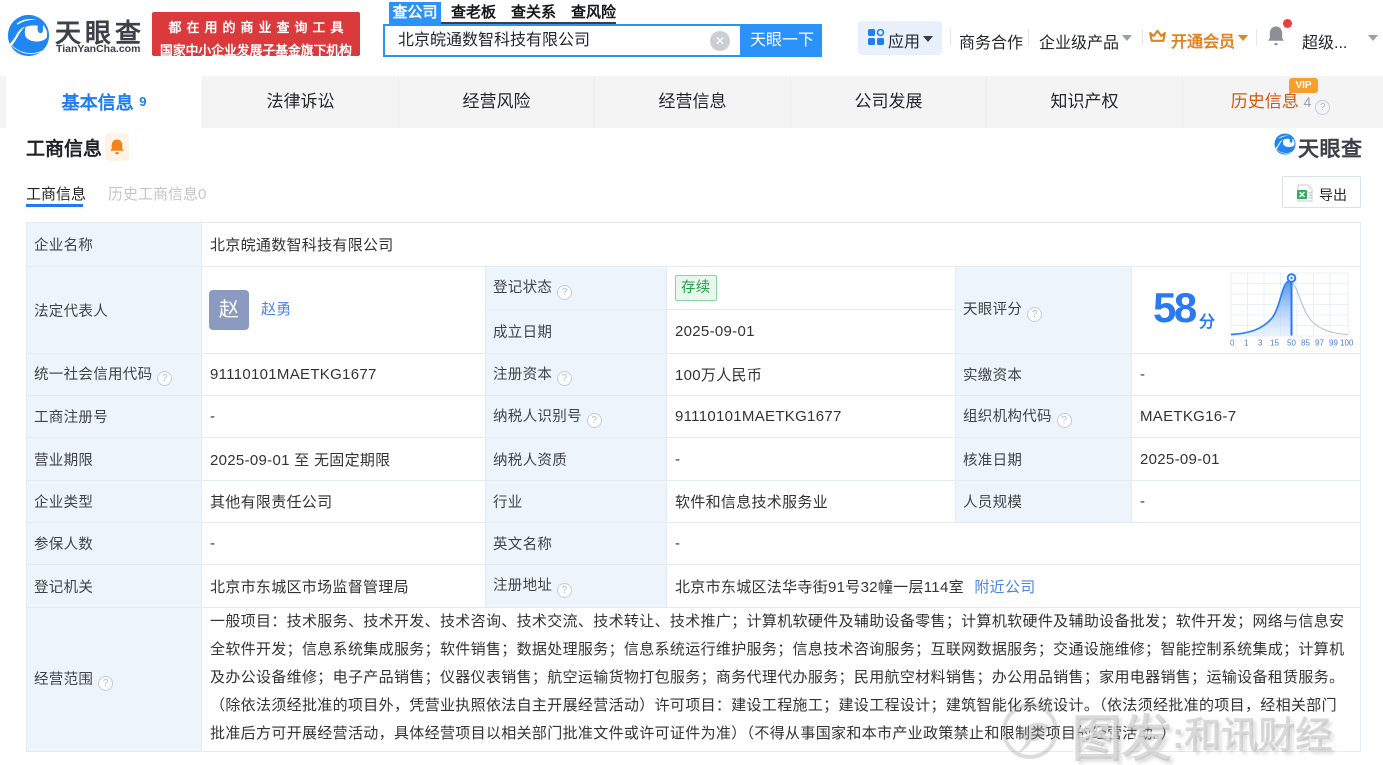 The height and width of the screenshot is (765, 1383). What do you see at coordinates (1232, 343) in the screenshot?
I see `svg-text: 0` at bounding box center [1232, 343].